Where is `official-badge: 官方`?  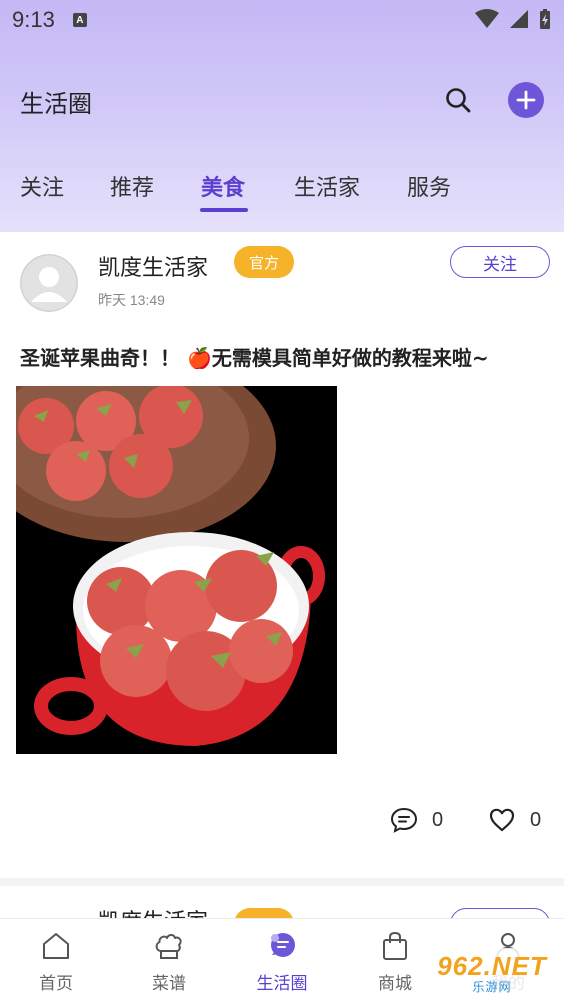 official-badge: 官方 is located at coordinates (264, 262).